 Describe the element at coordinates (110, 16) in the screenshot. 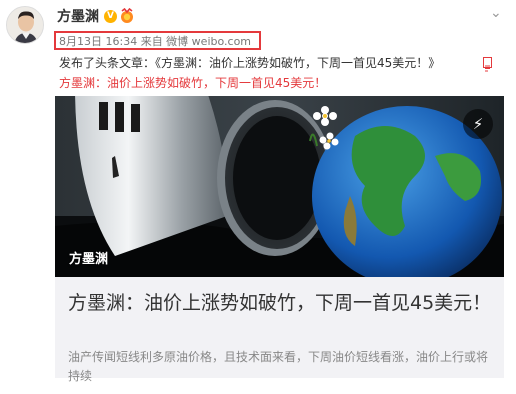

I see `verified-v-icon: V` at that location.